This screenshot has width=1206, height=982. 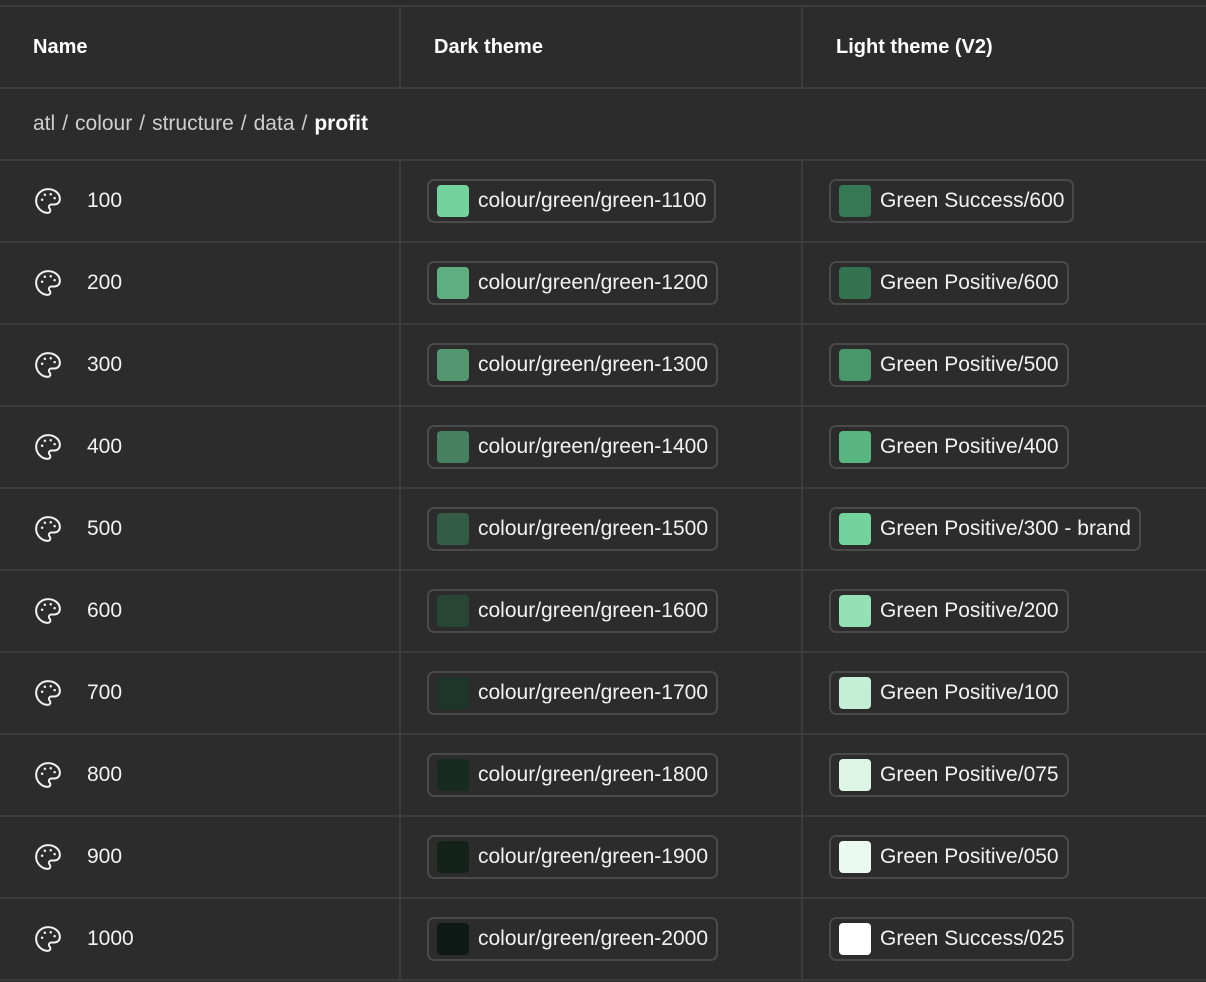 I want to click on light-theme-cell: Green Positive/200, so click(x=1002, y=611).